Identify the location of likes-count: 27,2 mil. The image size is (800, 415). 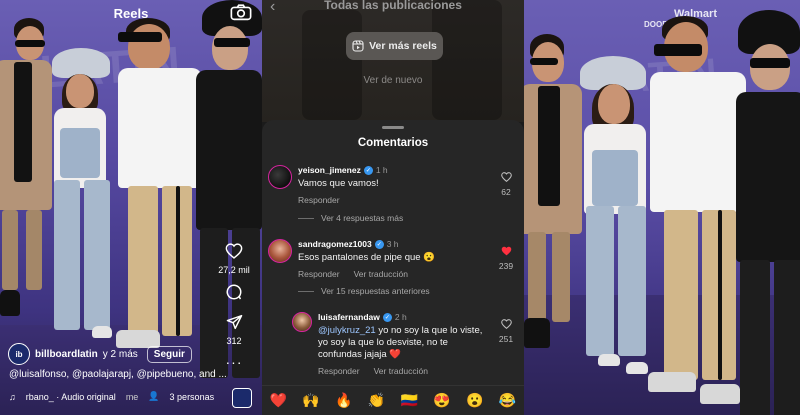
(234, 270).